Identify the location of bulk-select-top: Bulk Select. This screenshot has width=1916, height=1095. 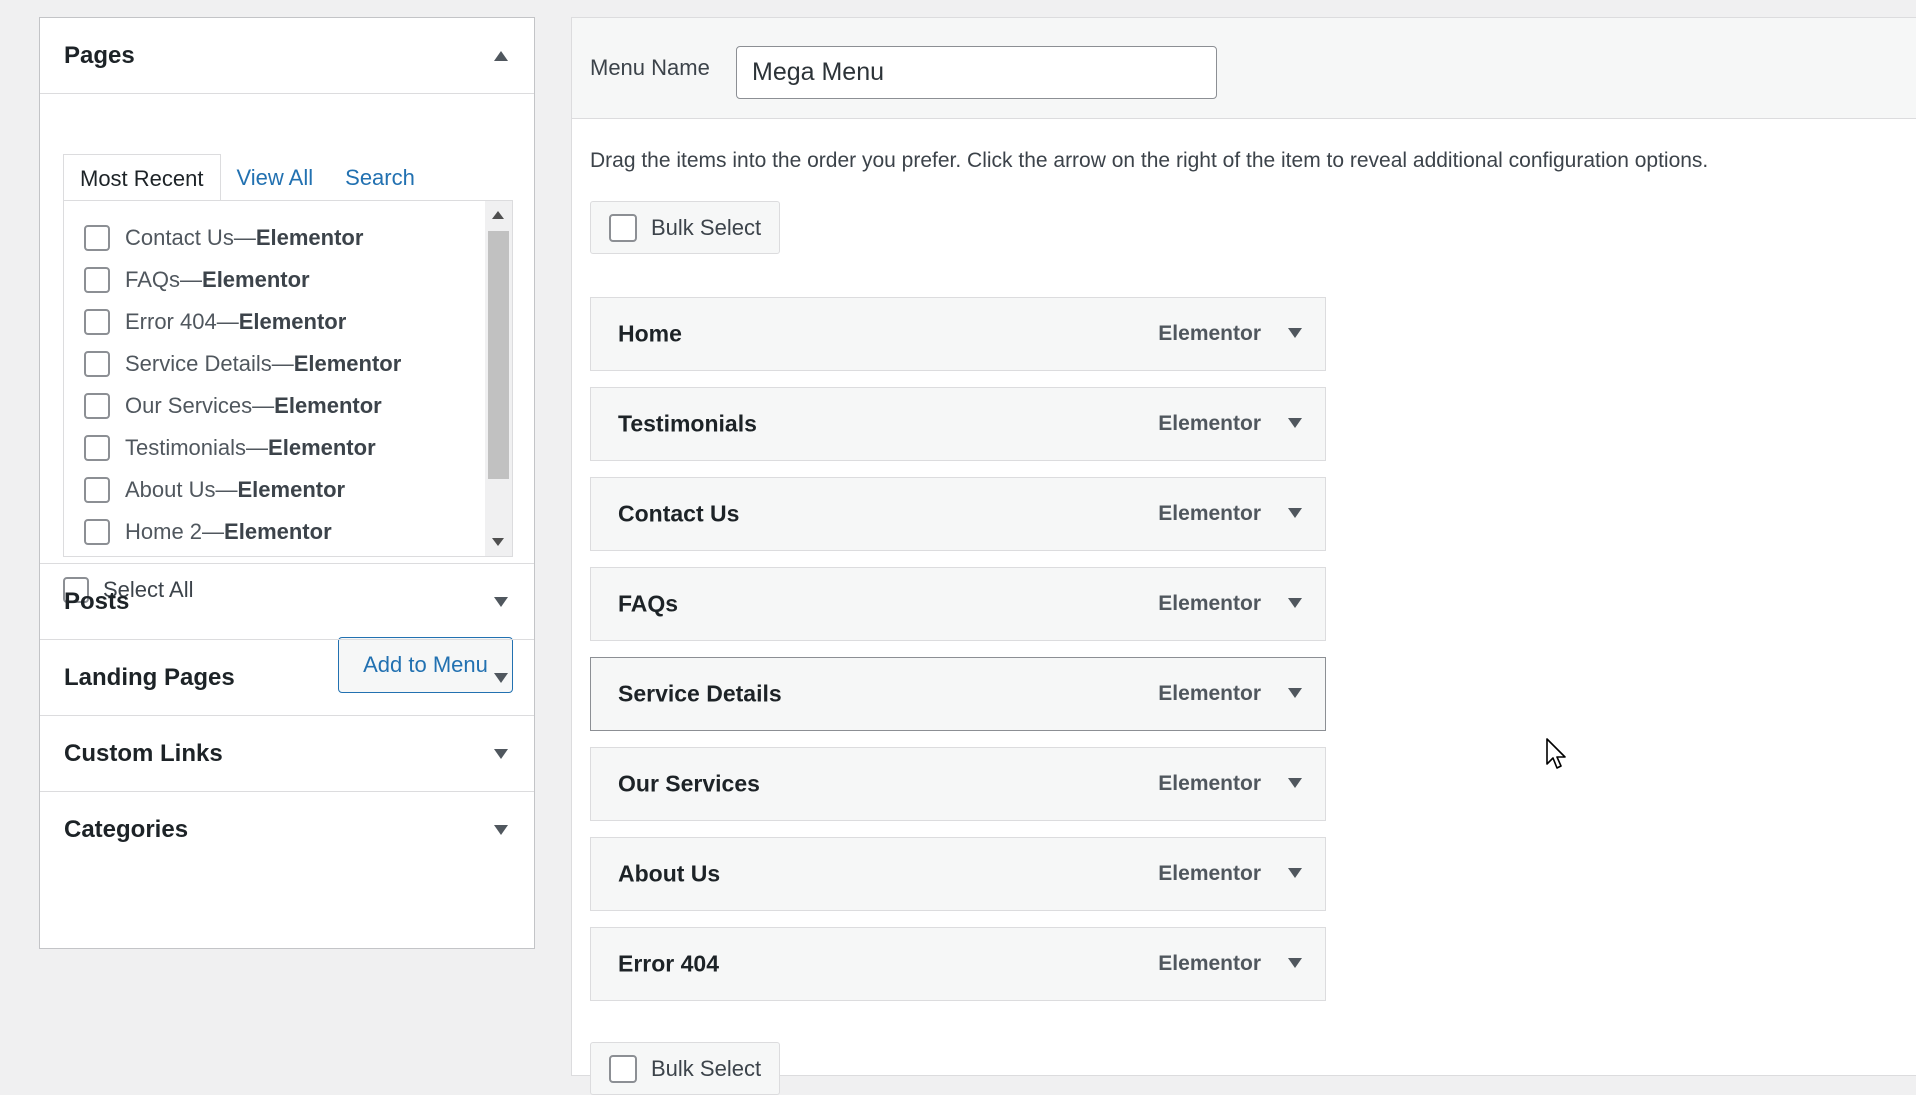
(685, 227).